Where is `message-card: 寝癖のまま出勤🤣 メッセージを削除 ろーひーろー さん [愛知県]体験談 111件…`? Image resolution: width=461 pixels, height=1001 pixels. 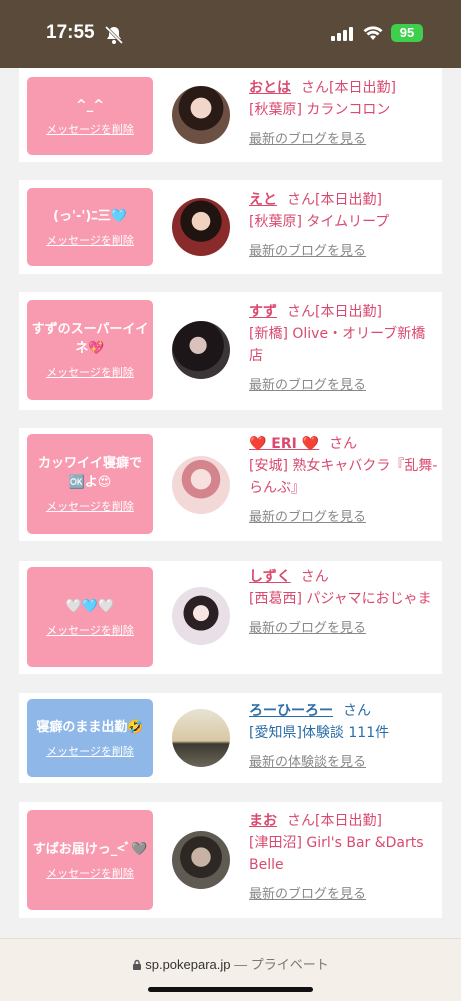
message-card: 寝癖のまま出勤🤣 メッセージを削除 ろーひーろー さん [愛知県]体験談 111件… is located at coordinates (230, 738).